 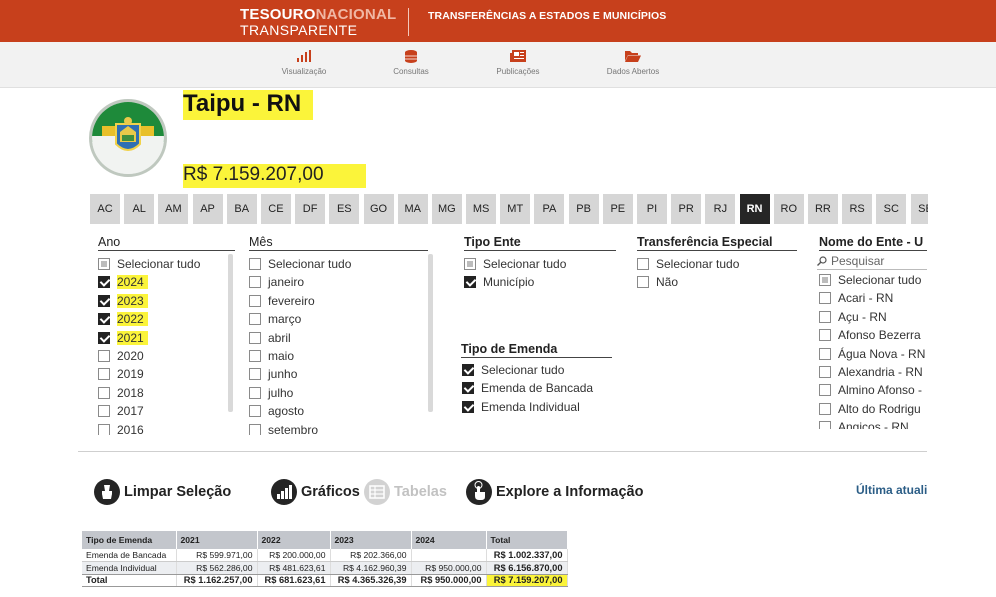 I want to click on ano-scrollbar, so click(x=230, y=333).